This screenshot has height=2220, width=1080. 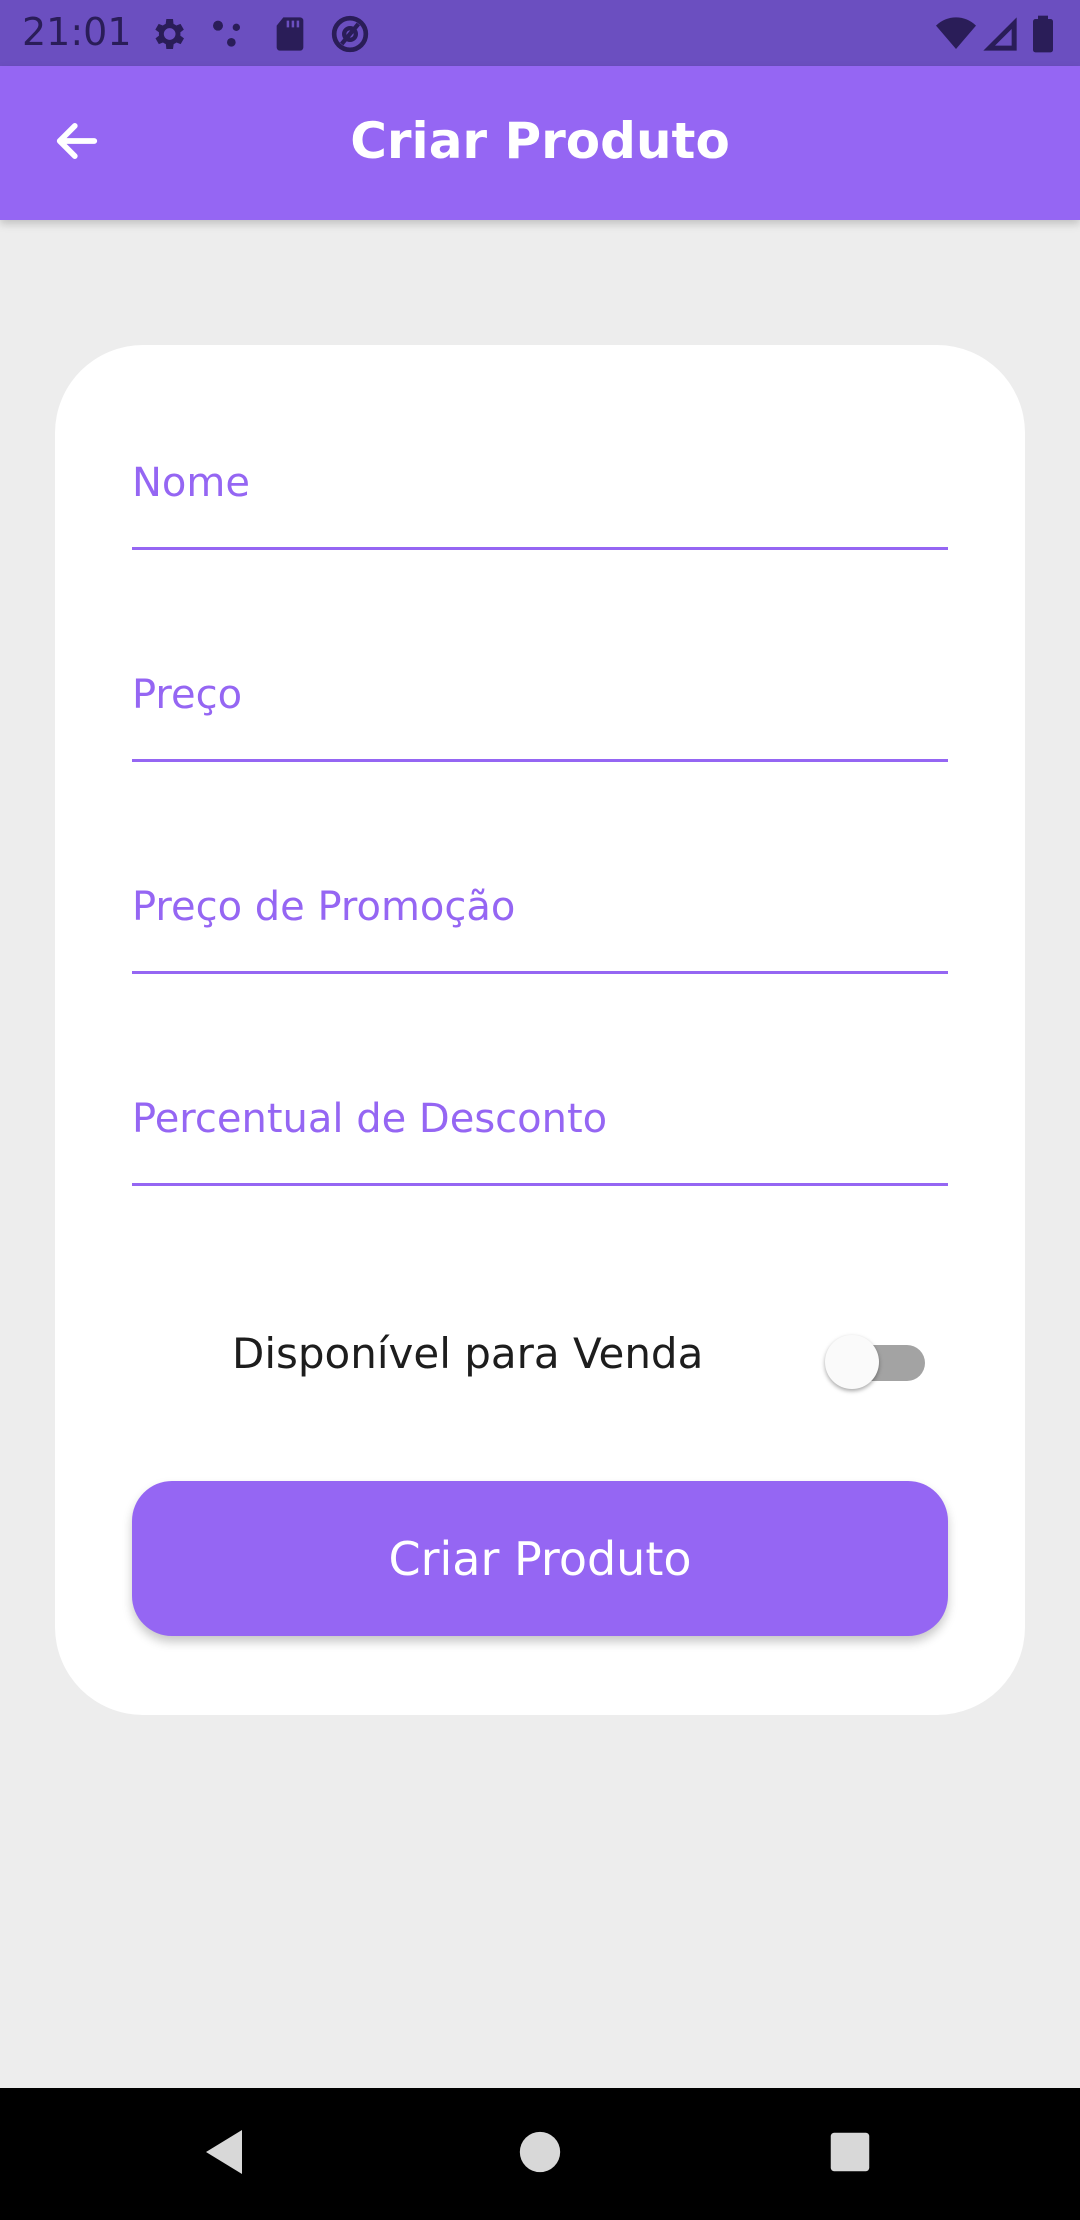 What do you see at coordinates (956, 34) in the screenshot?
I see `wifi-icon` at bounding box center [956, 34].